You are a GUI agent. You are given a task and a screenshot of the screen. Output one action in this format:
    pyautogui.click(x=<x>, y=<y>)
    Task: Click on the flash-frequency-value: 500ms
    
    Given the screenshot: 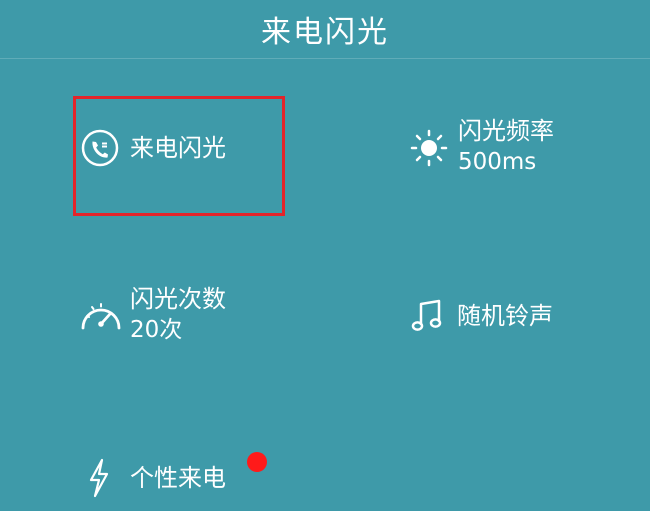 What is the action you would take?
    pyautogui.click(x=497, y=162)
    